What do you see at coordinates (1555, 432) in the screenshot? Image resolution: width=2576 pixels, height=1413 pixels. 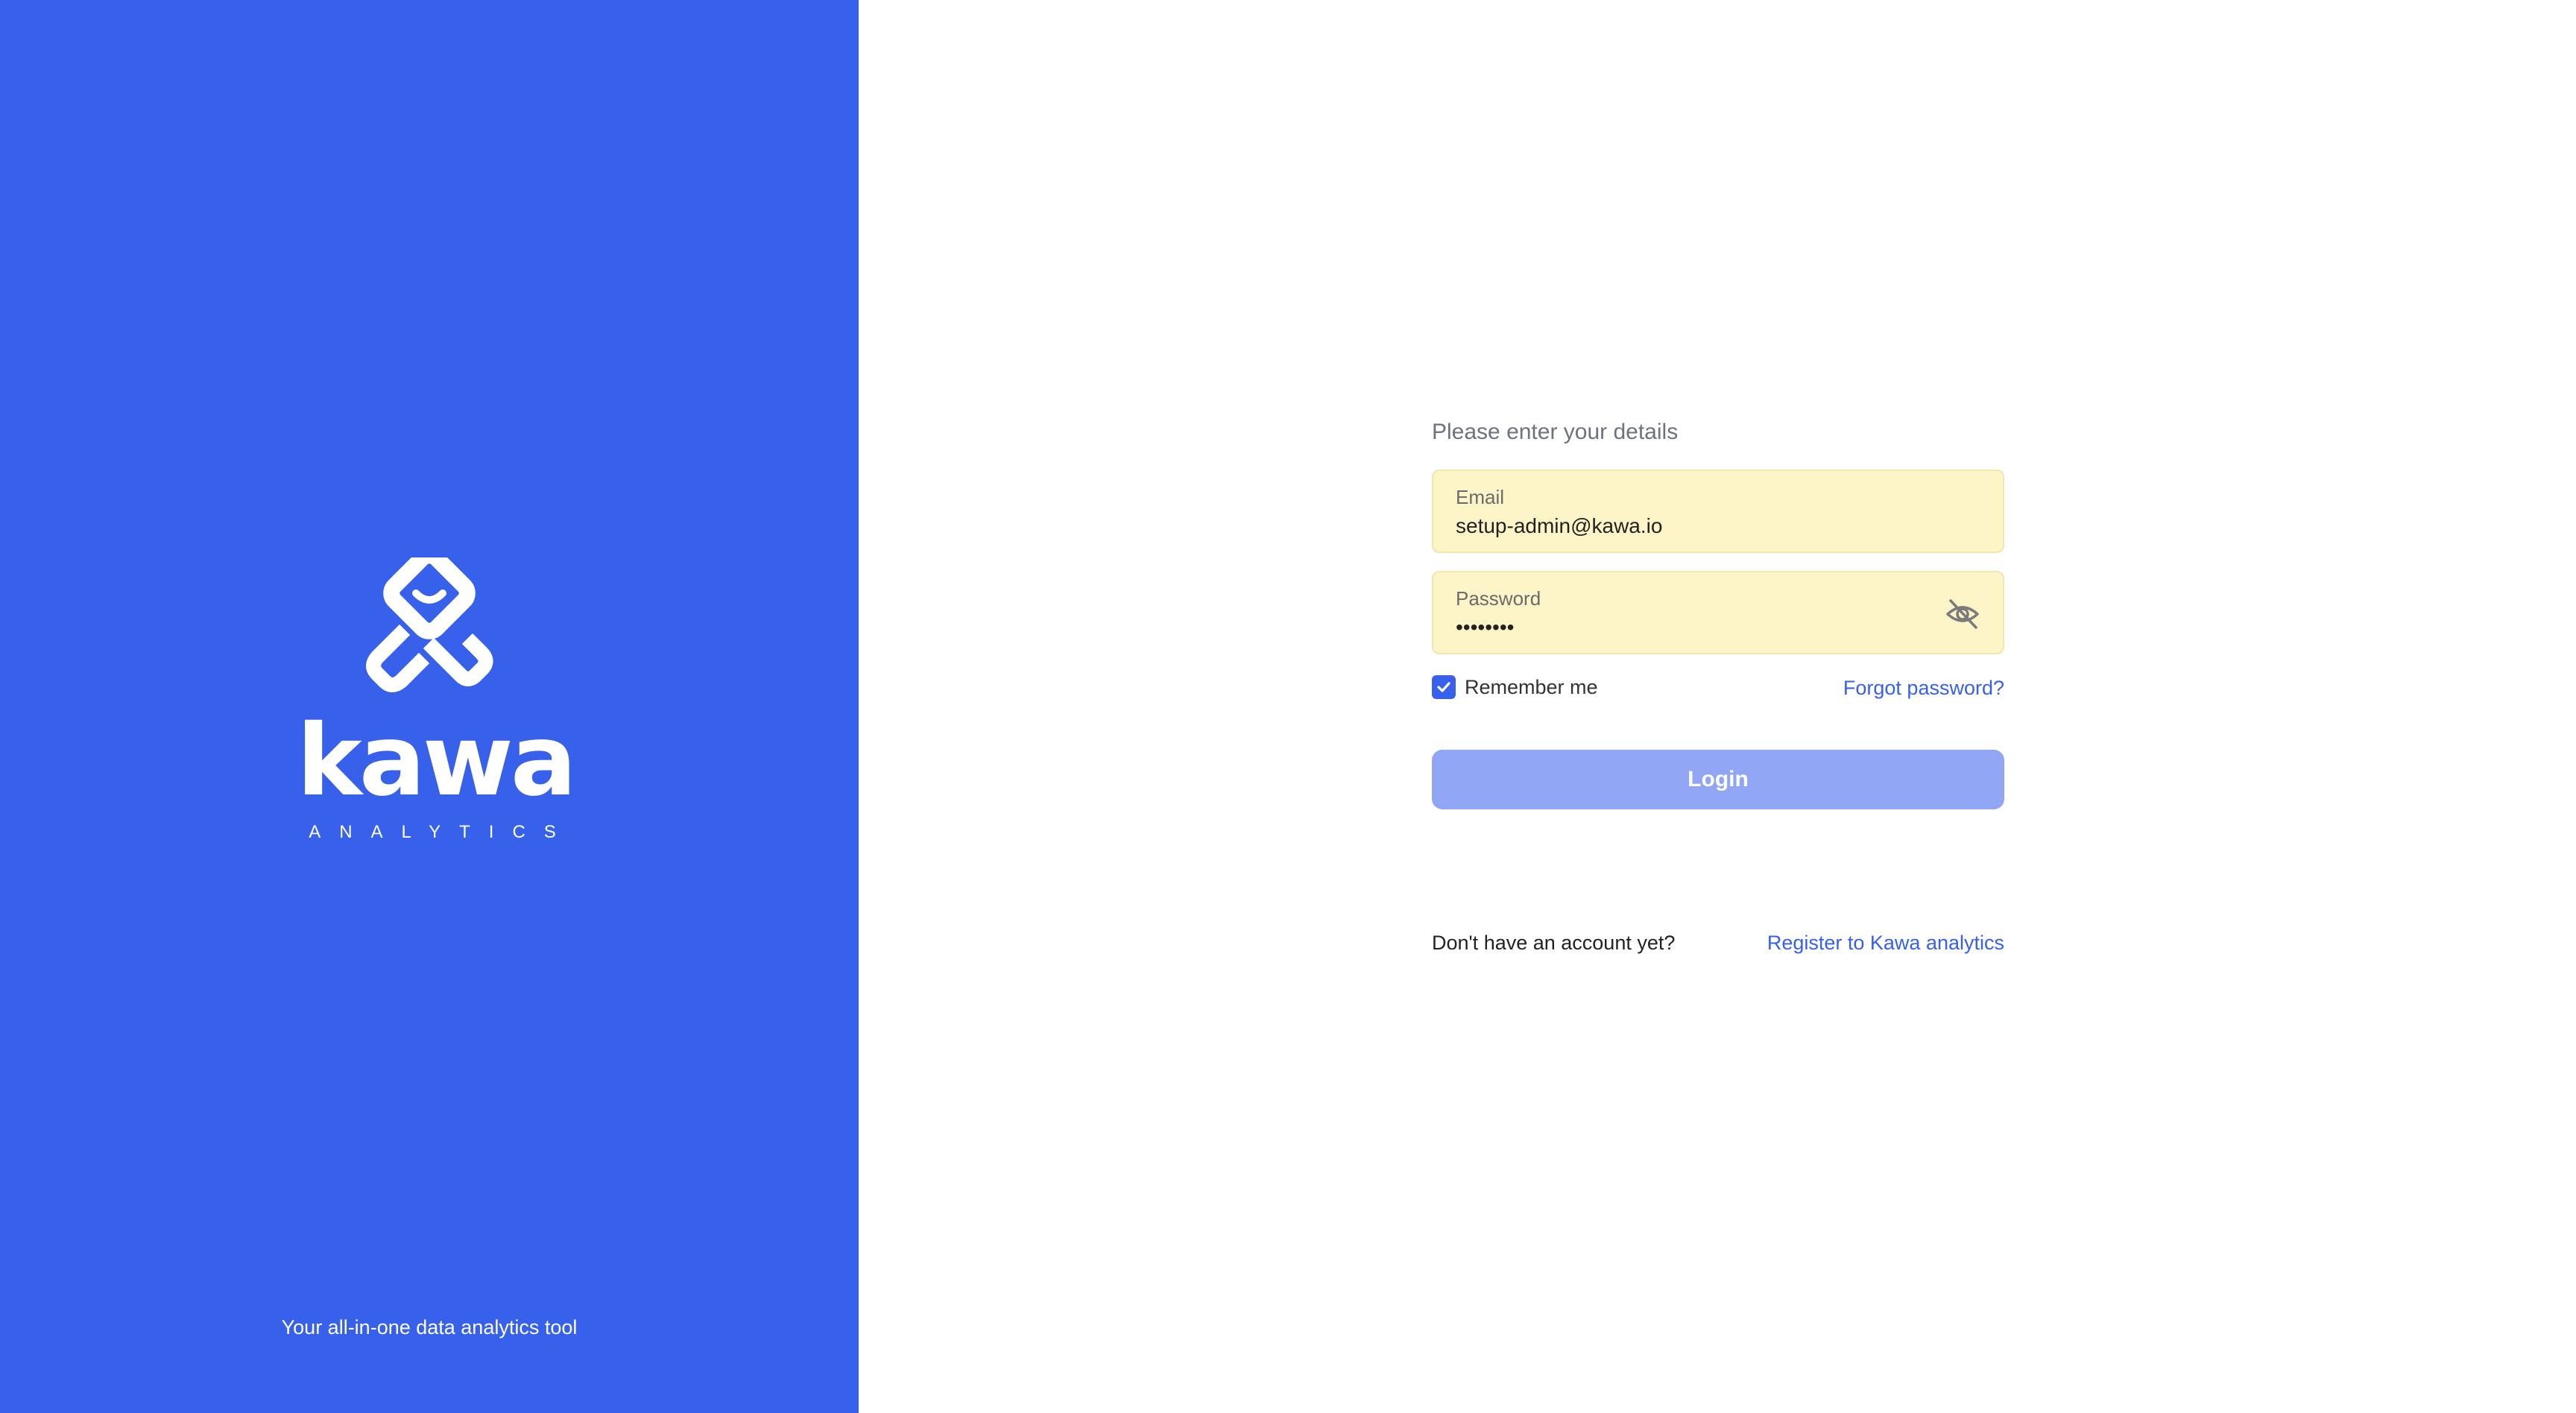 I see `form-subtitle: Please enter your details` at bounding box center [1555, 432].